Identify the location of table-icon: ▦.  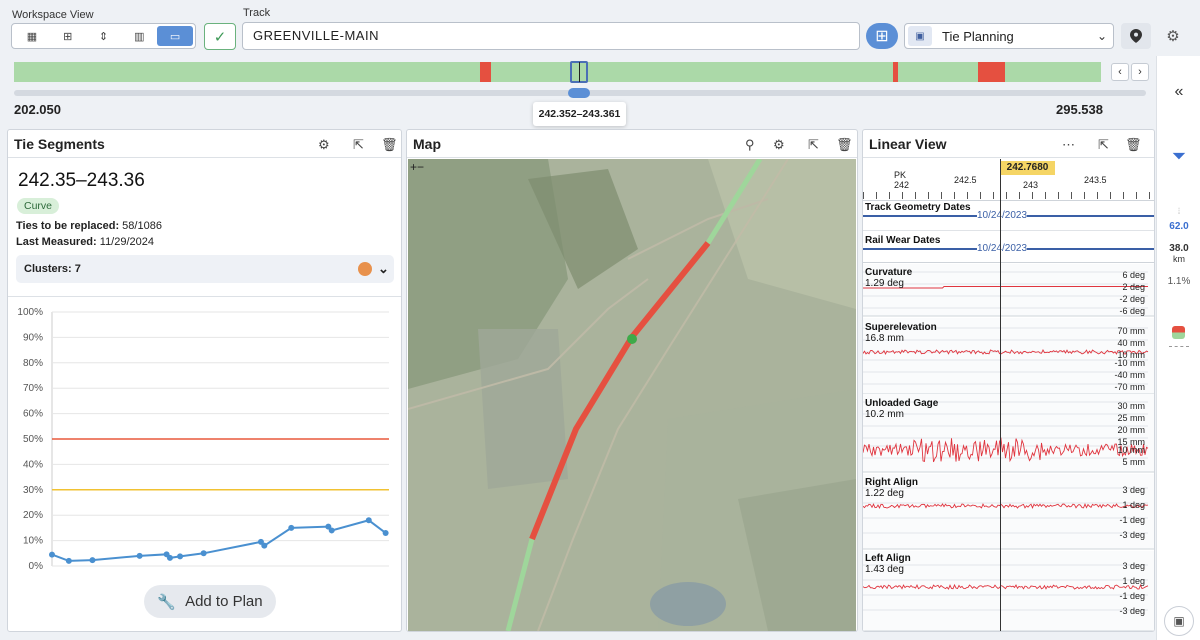
(32, 36).